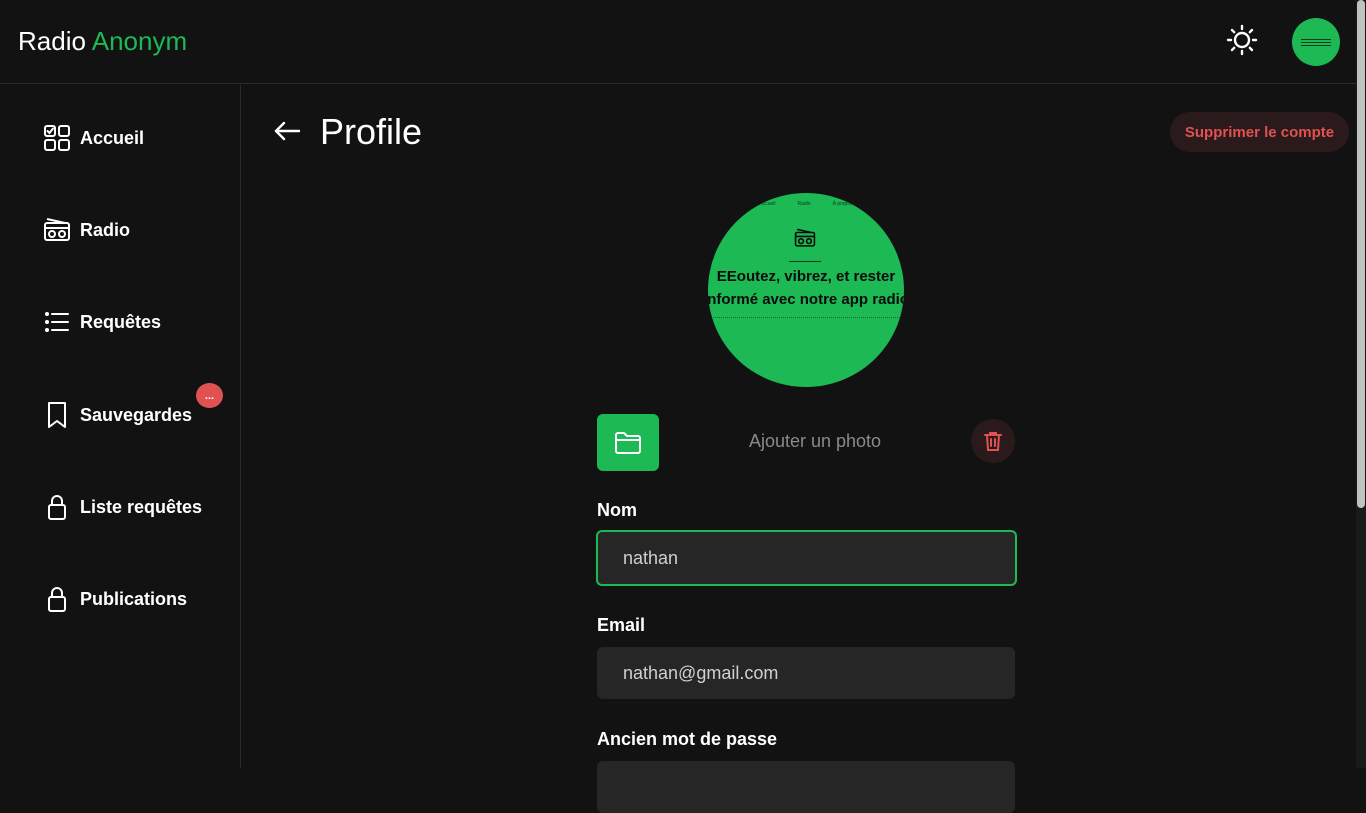  I want to click on photo-link: Accueil, so click(767, 204).